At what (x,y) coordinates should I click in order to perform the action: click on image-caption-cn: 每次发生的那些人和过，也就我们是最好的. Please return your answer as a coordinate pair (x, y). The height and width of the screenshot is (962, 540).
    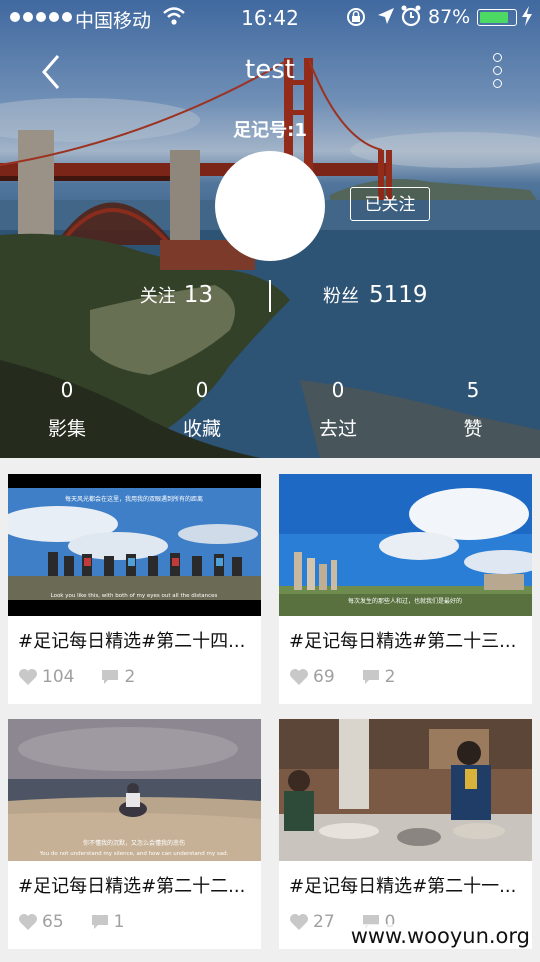
    Looking at the image, I should click on (405, 601).